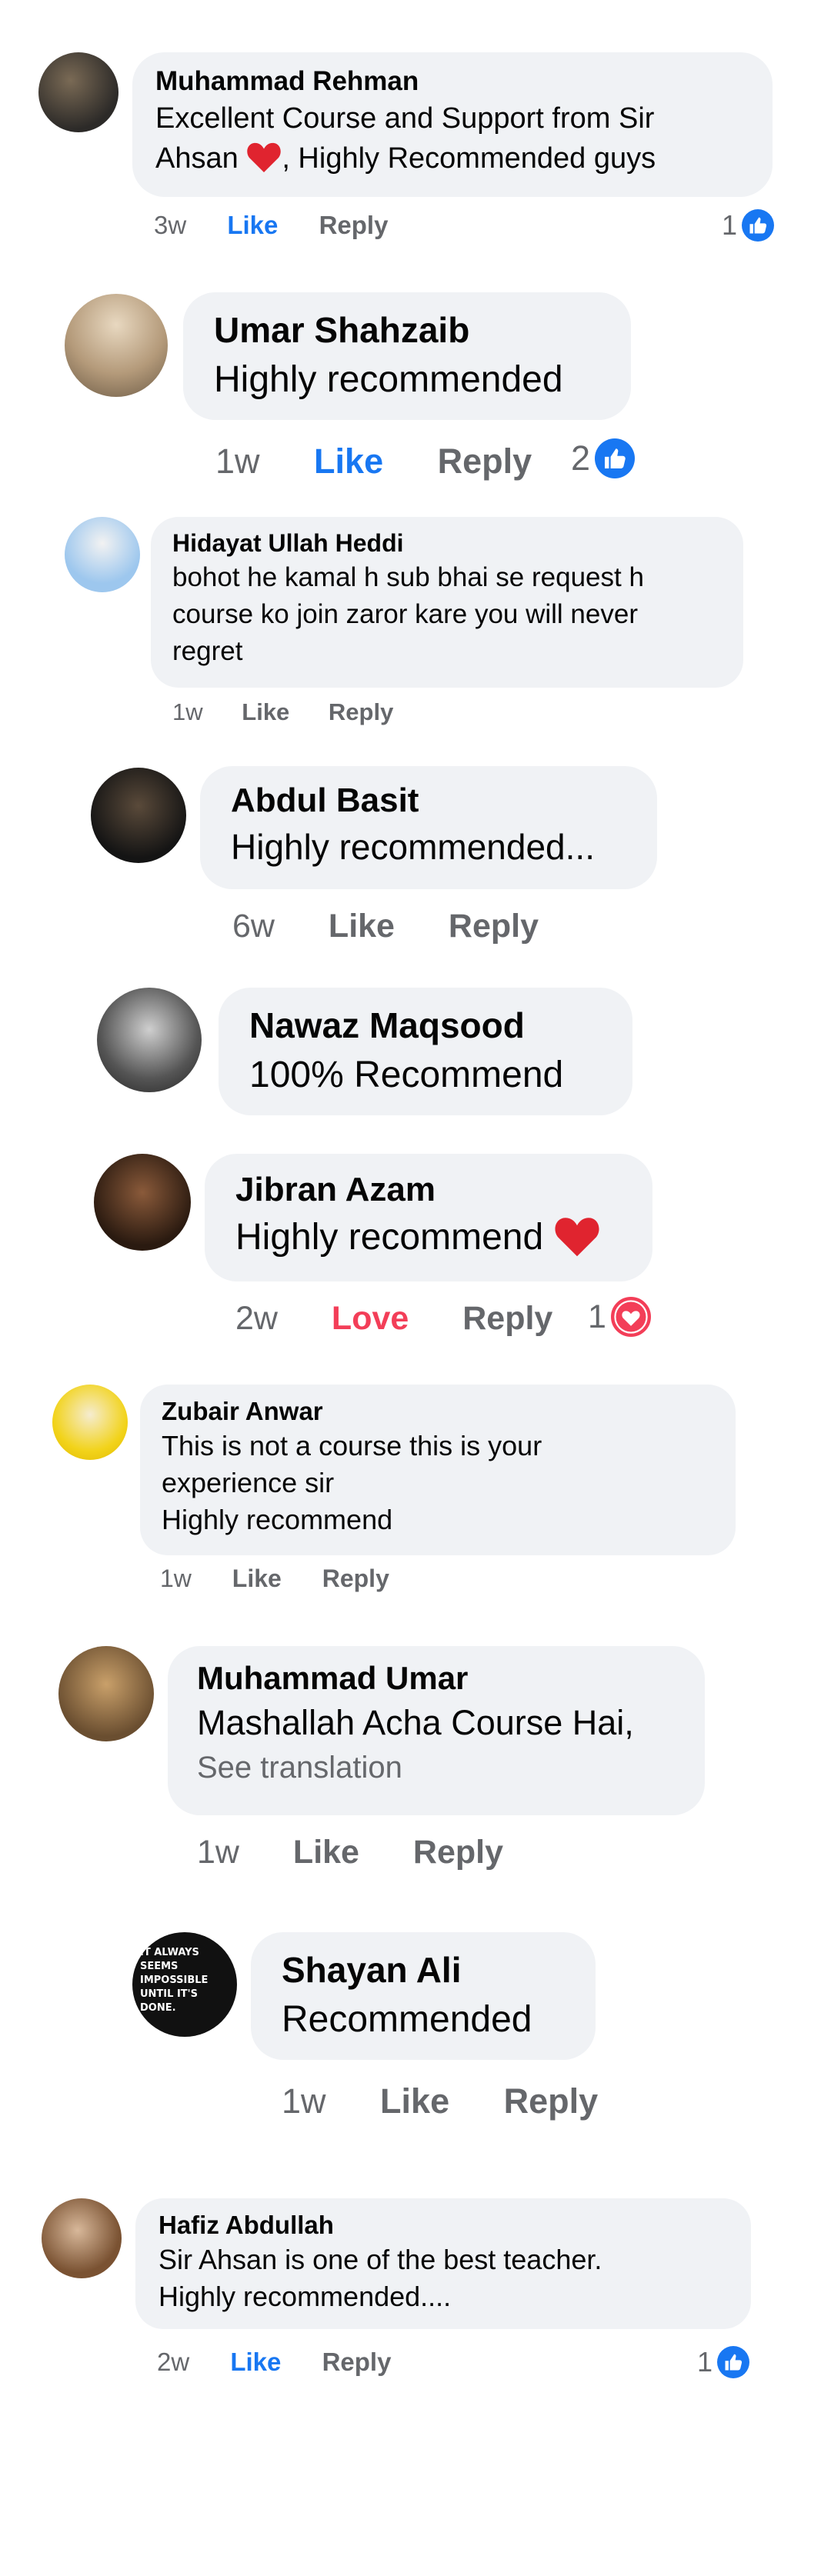 The image size is (831, 2576). I want to click on comment-actions: 6w Like Reply, so click(386, 926).